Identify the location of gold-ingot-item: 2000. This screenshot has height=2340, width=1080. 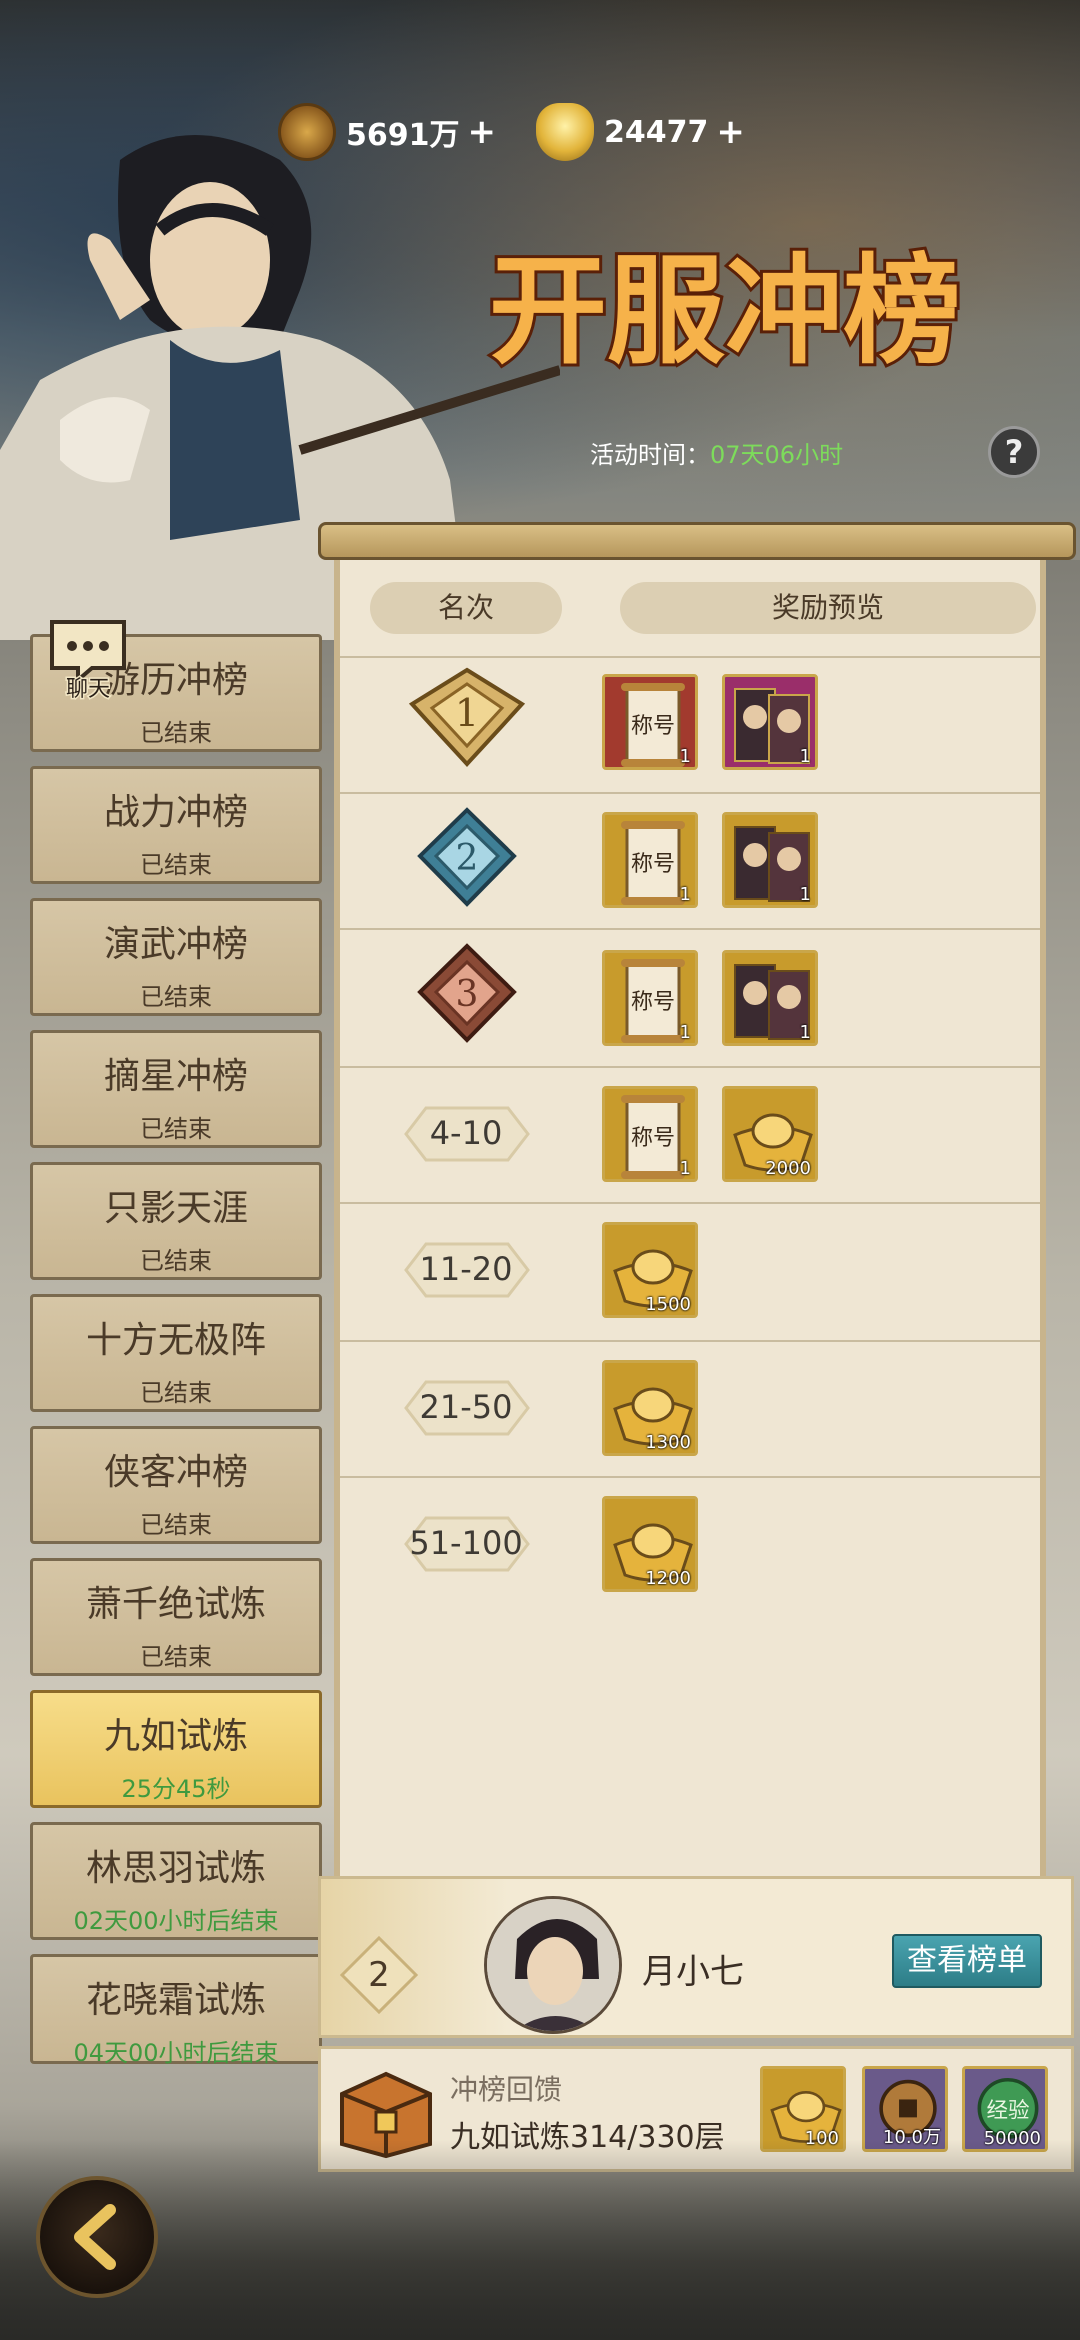
(770, 1134).